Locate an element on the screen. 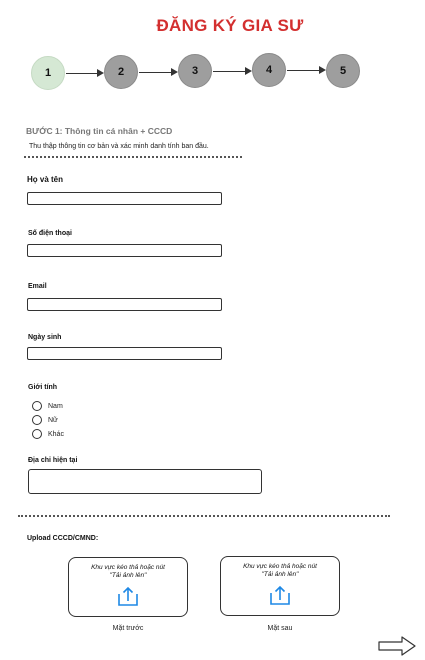 Image resolution: width=425 pixels, height=660 pixels. phone-input is located at coordinates (124, 250).